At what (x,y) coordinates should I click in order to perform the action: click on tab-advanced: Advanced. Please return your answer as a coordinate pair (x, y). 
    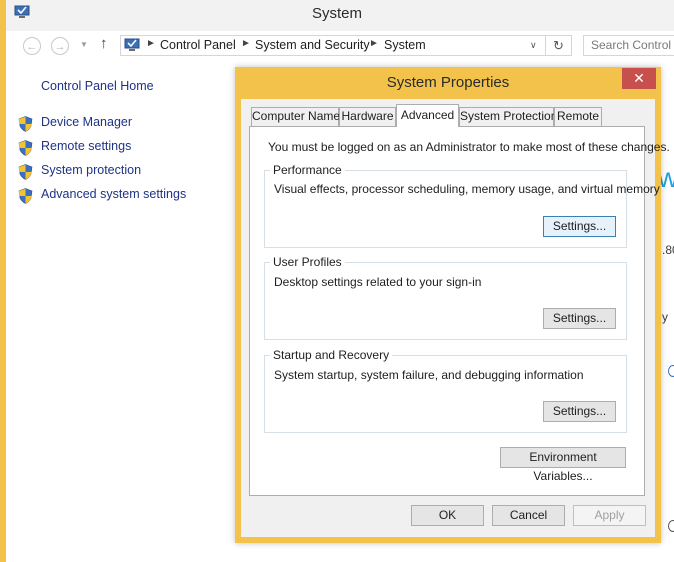
    Looking at the image, I should click on (427, 115).